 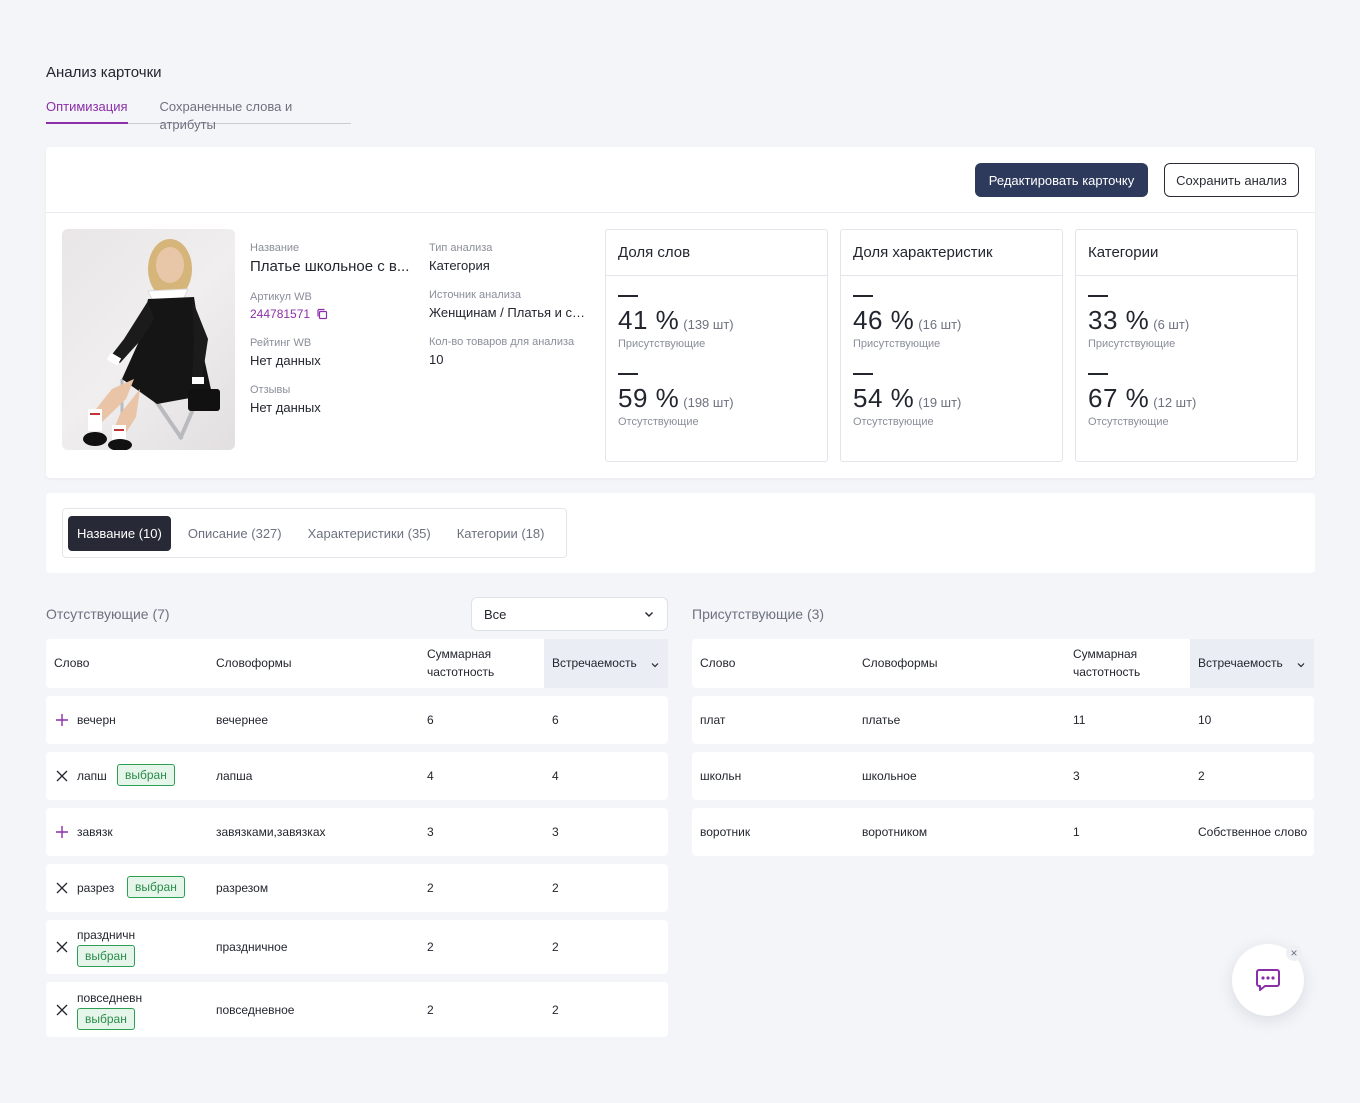 I want to click on table-row: завязк завязками,завязках 3 3, so click(x=357, y=832).